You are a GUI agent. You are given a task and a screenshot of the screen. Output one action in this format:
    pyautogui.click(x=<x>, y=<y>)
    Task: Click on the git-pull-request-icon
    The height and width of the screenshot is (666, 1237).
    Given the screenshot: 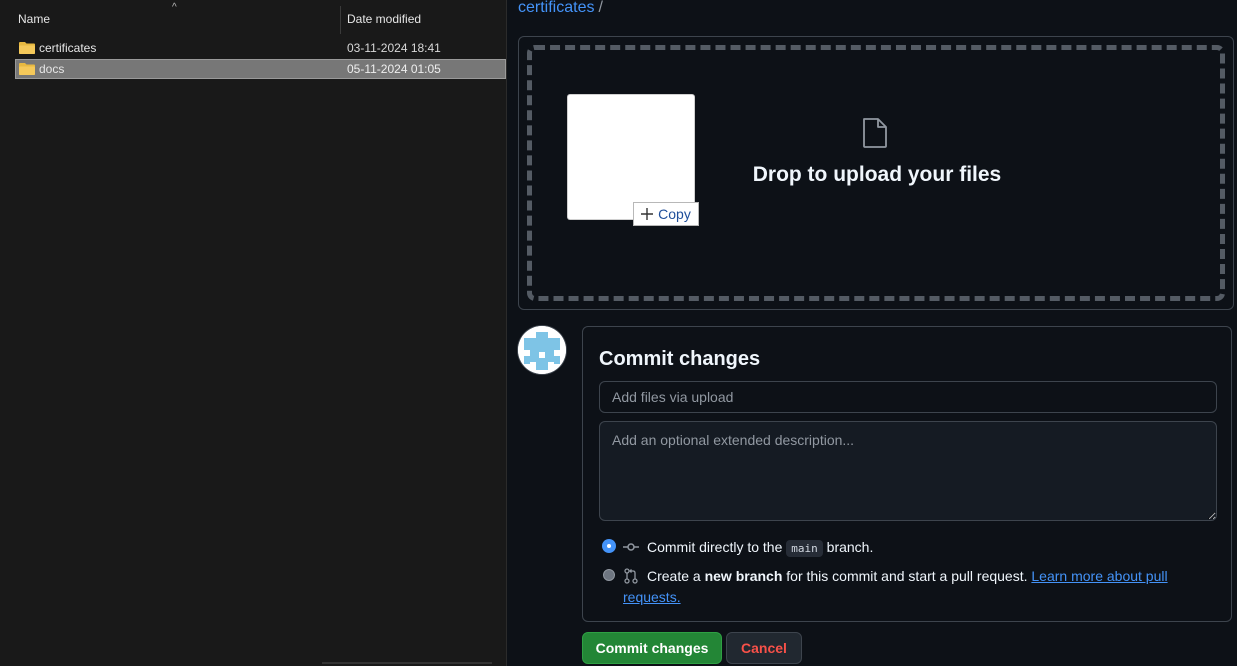 What is the action you would take?
    pyautogui.click(x=631, y=576)
    